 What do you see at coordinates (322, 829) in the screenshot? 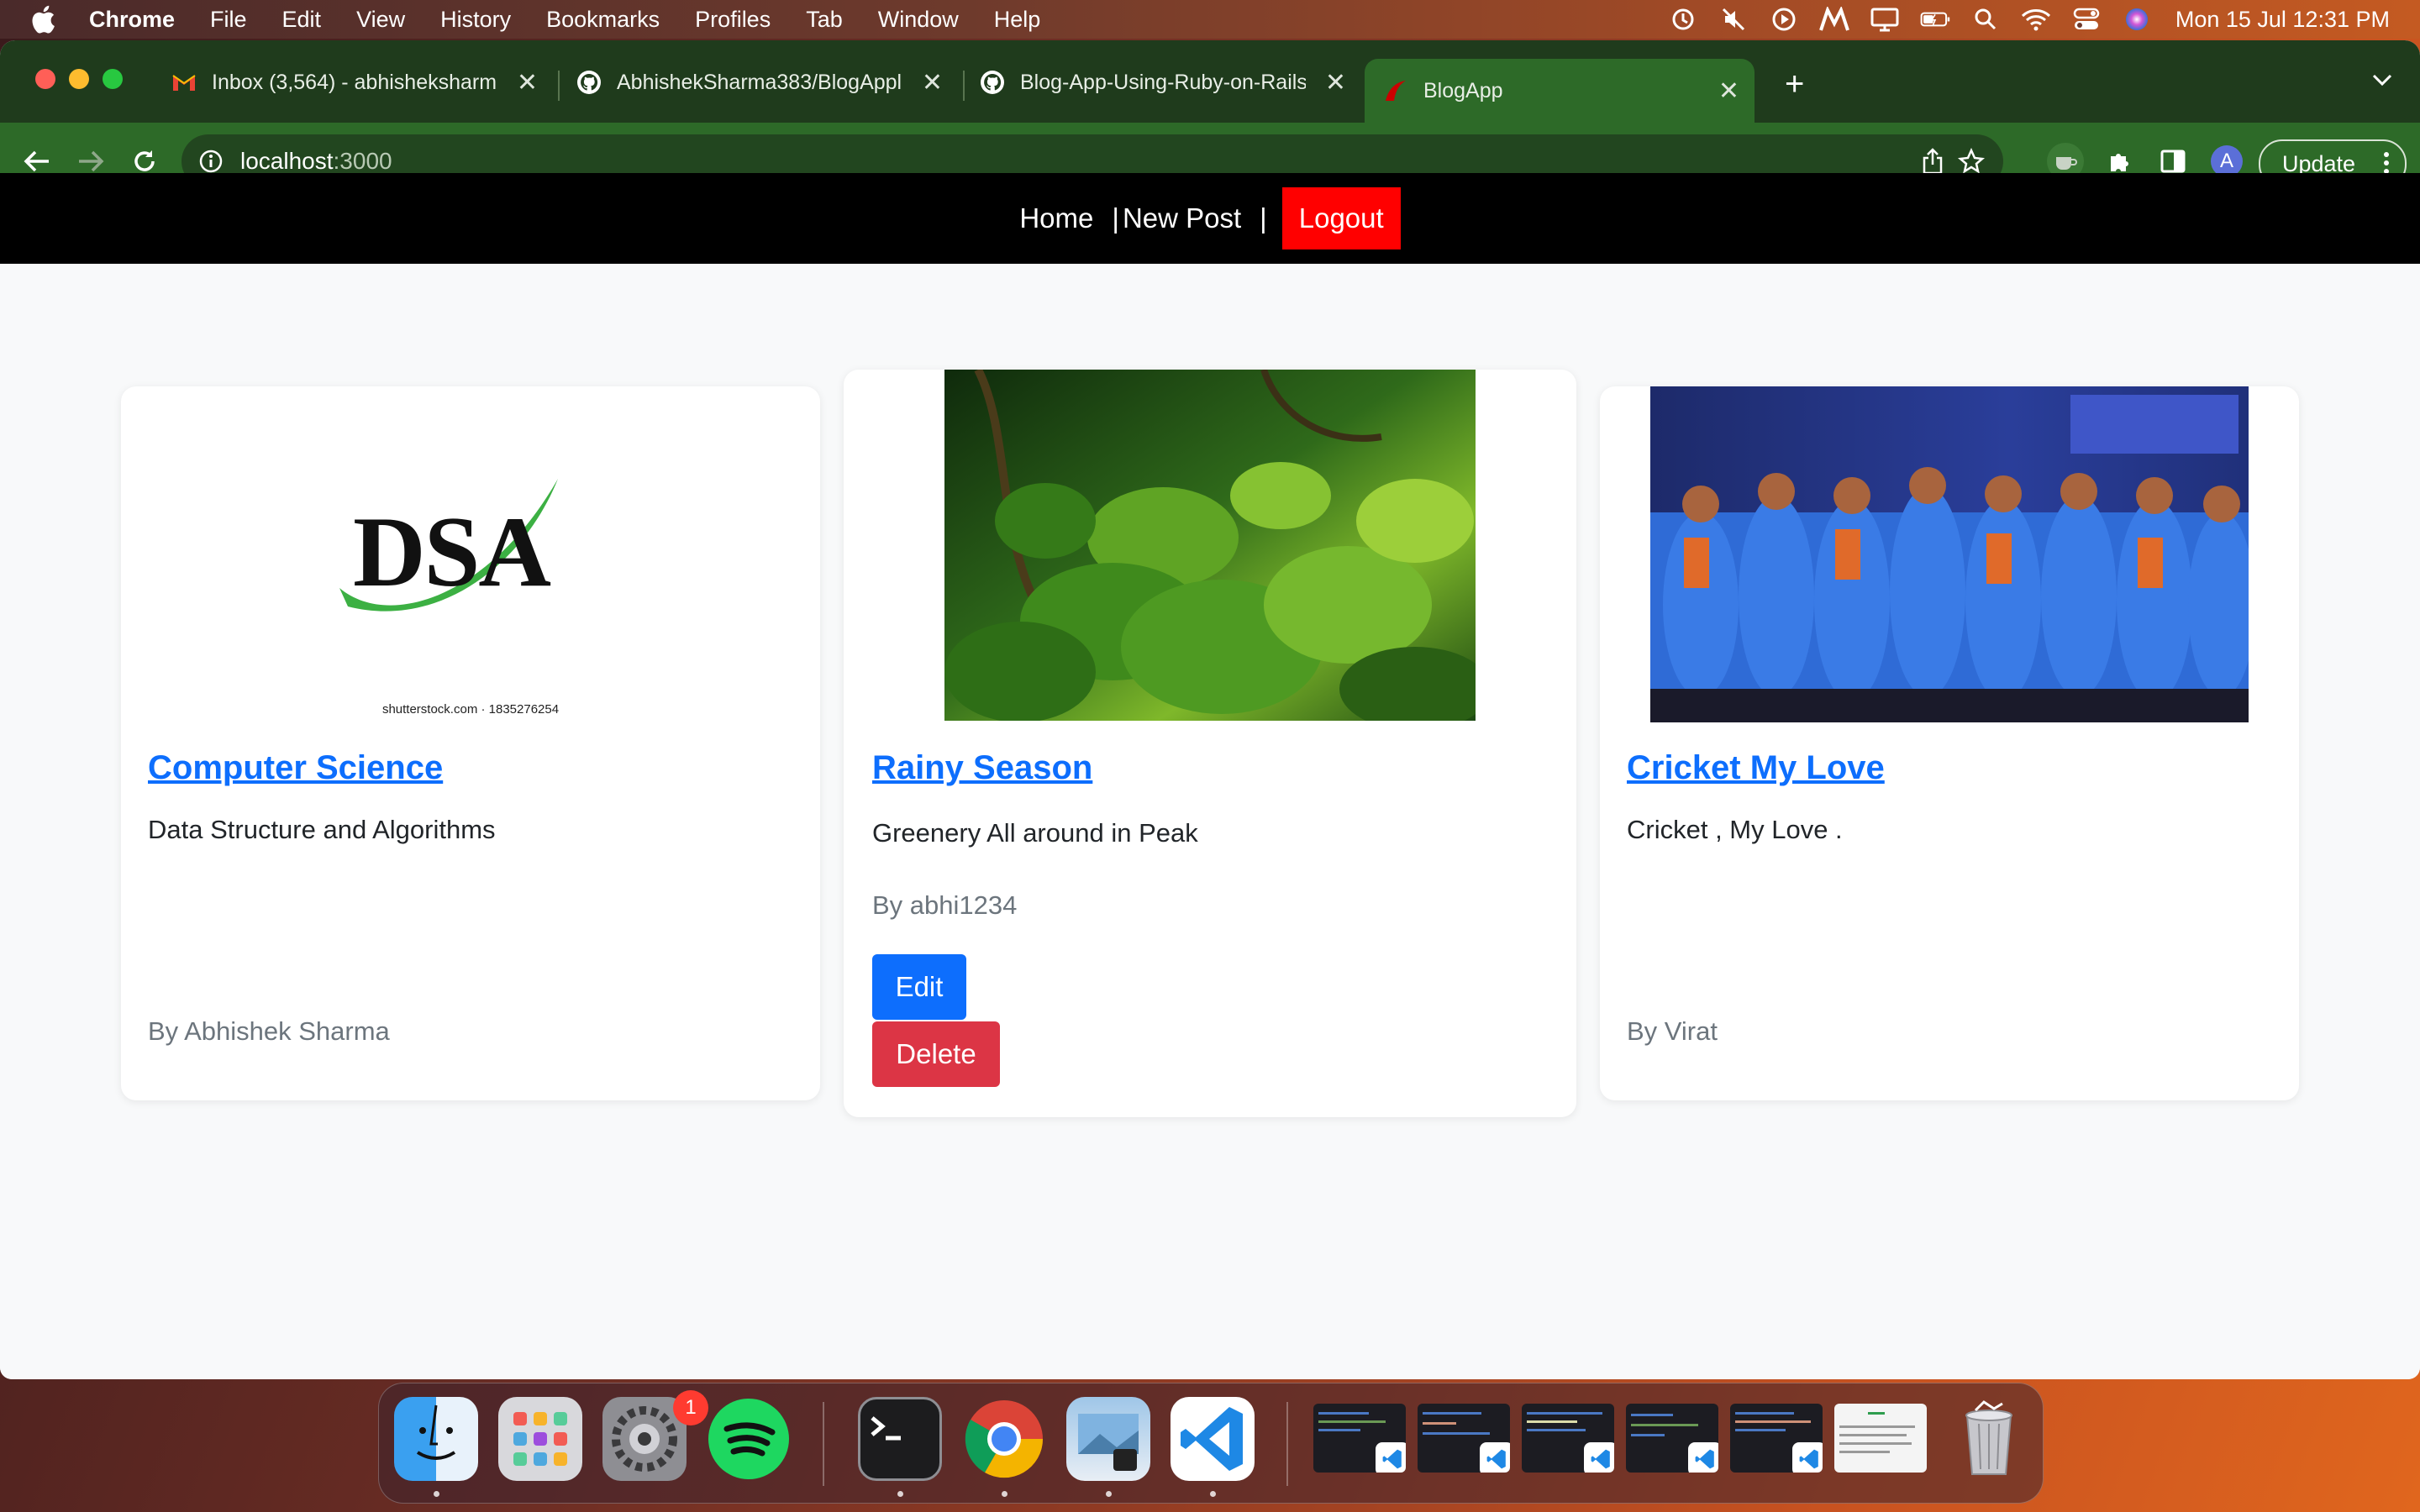
I see `post-body: Data Structure and Algorithms` at bounding box center [322, 829].